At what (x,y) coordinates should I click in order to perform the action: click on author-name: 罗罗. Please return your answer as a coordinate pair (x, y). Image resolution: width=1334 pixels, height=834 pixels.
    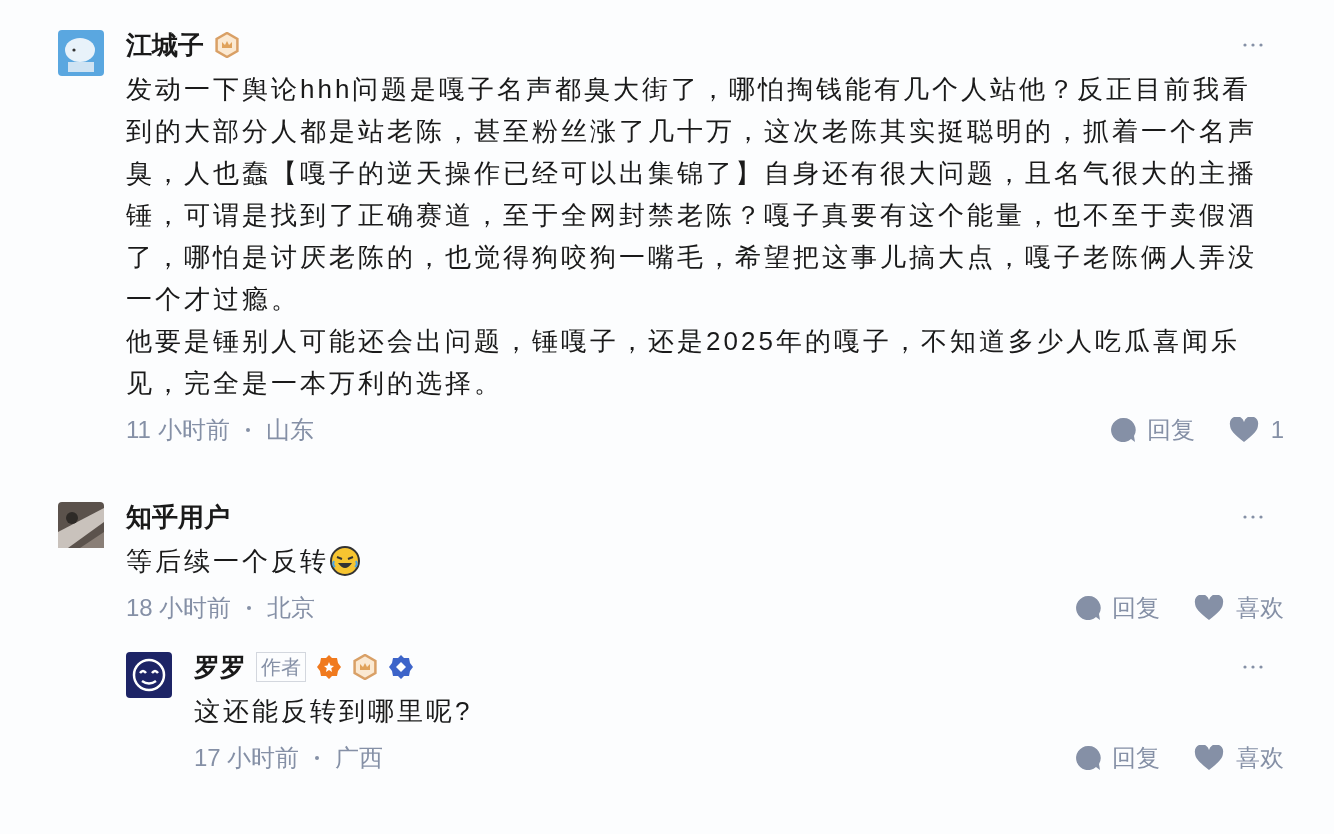
    Looking at the image, I should click on (220, 667).